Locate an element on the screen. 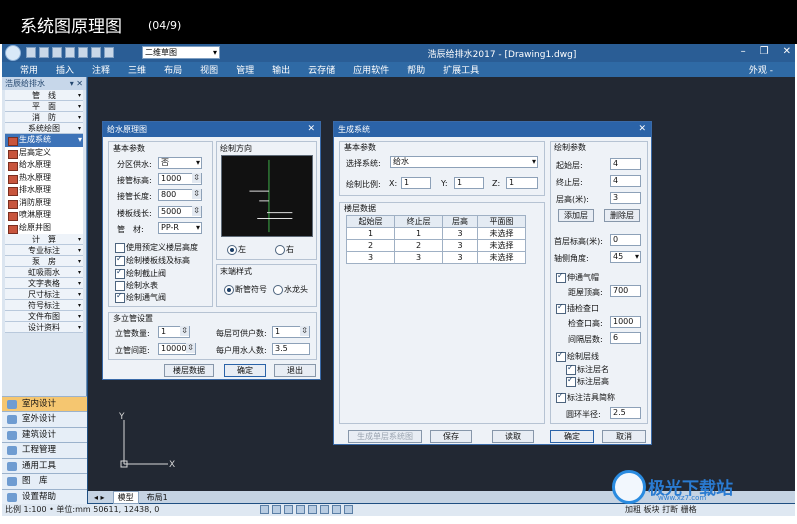  tab-model: 模型 is located at coordinates (125, 497).